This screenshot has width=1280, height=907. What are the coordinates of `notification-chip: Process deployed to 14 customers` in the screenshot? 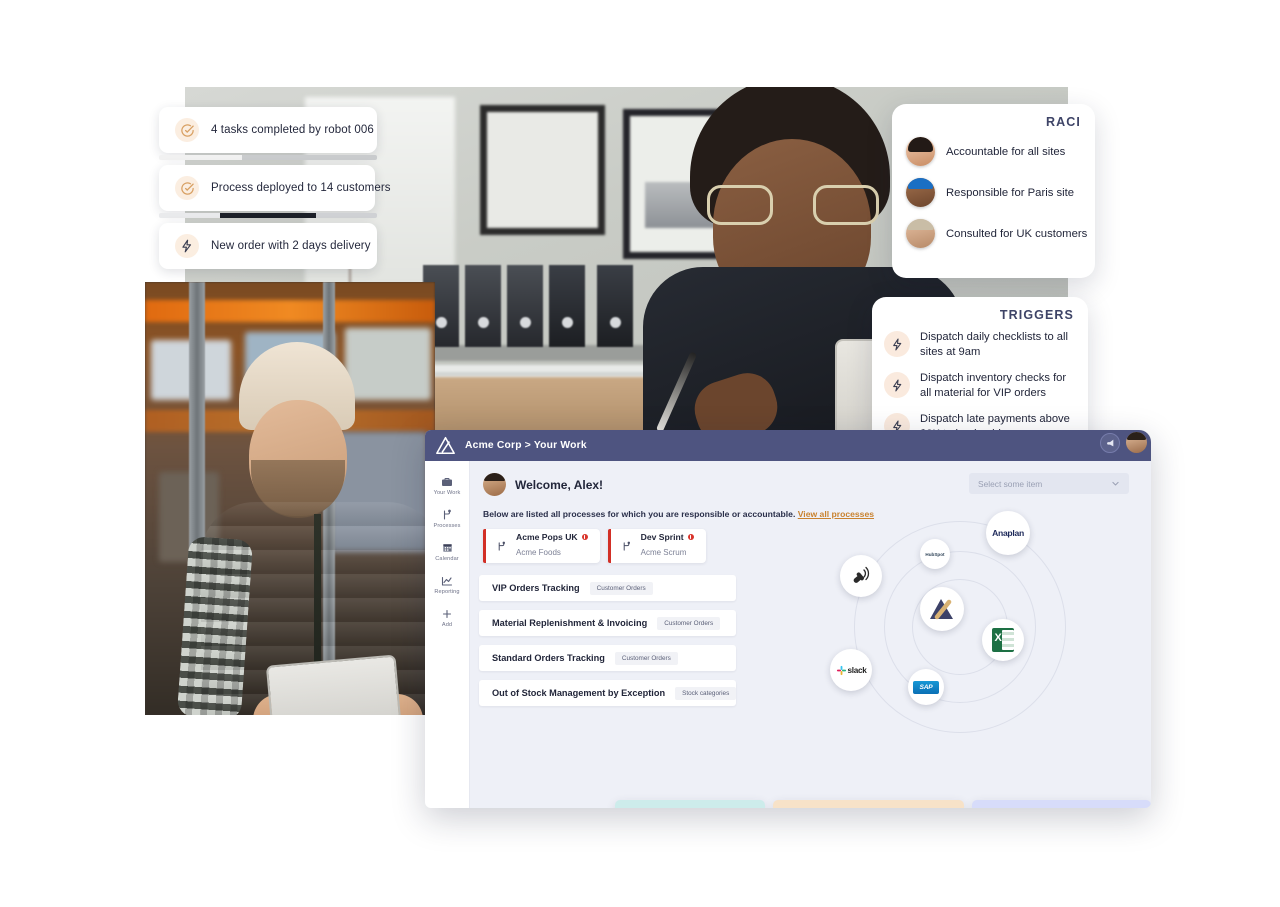 It's located at (275, 188).